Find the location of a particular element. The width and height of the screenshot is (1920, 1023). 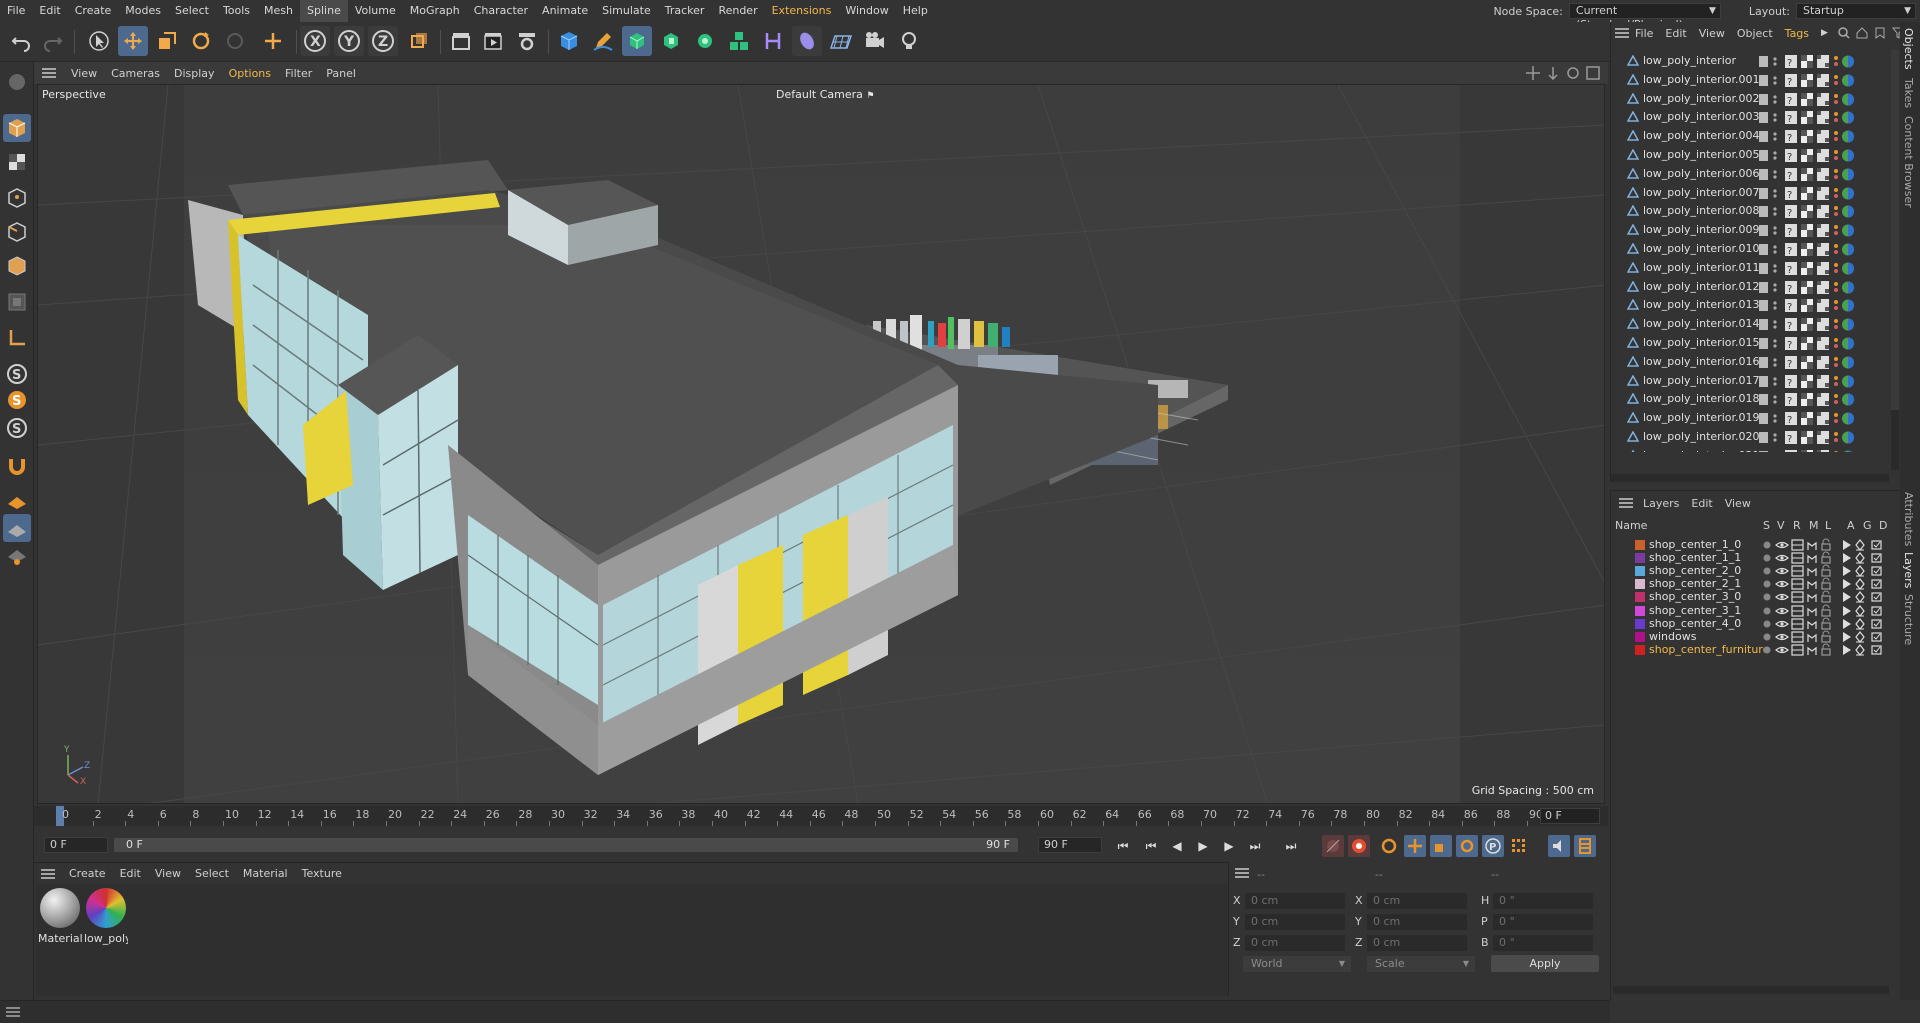

object-menu-view: View is located at coordinates (1712, 33).